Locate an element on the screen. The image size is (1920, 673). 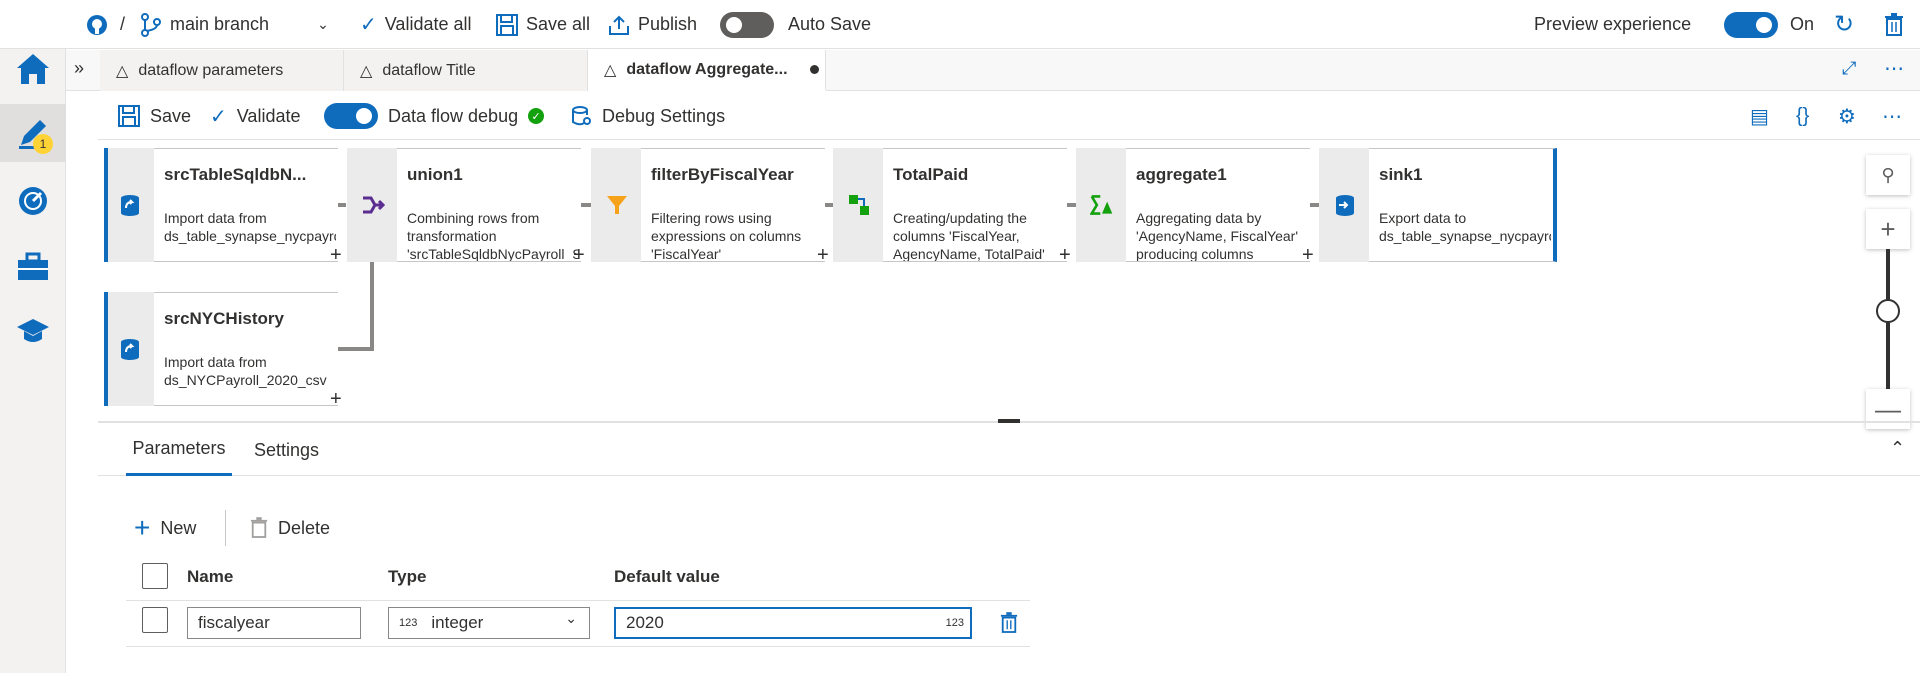
delete-parameter-button: Delete is located at coordinates (290, 528).